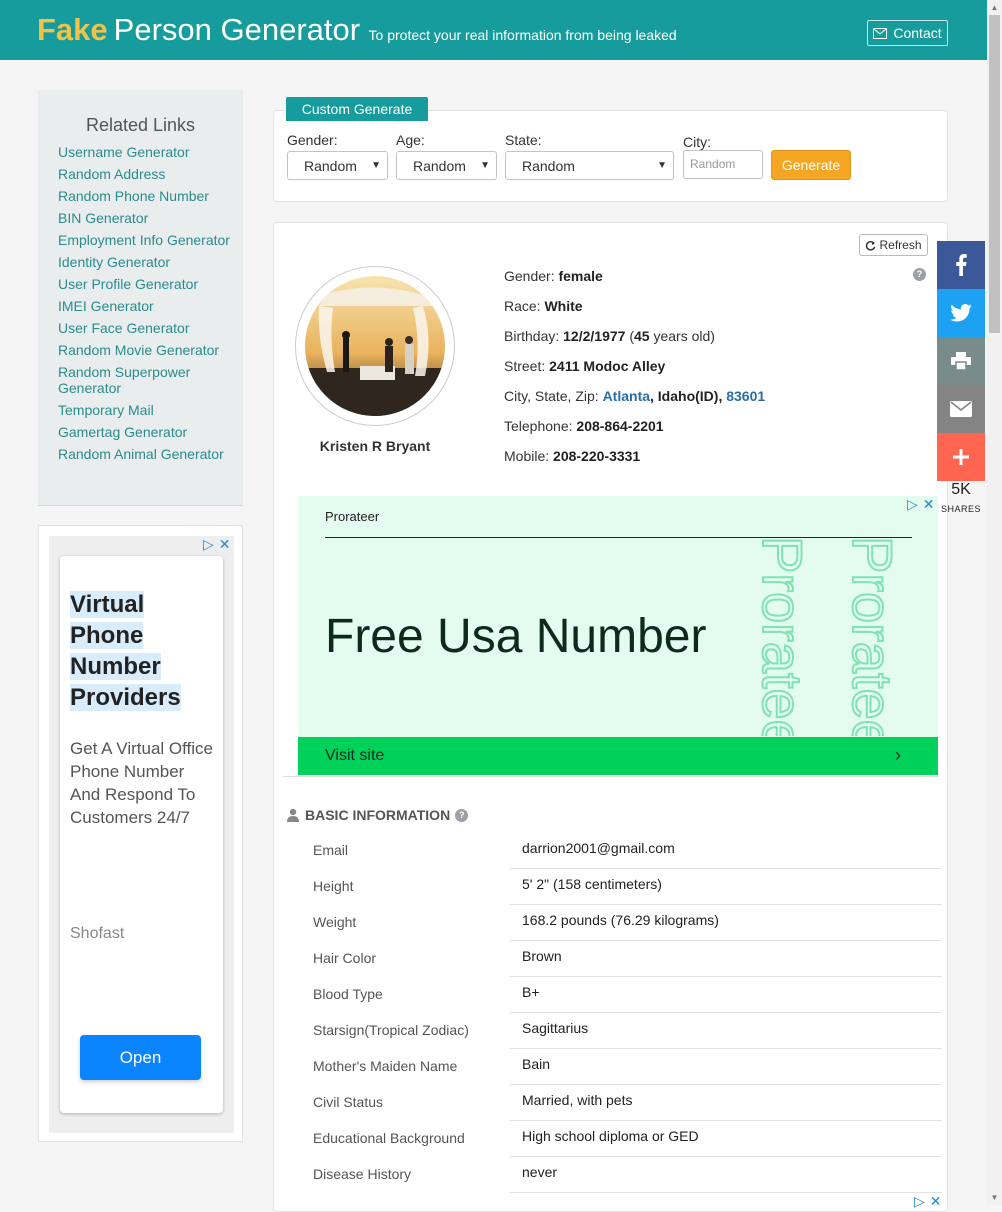 This screenshot has width=1002, height=1212. I want to click on age-select: Random ▼, so click(446, 165).